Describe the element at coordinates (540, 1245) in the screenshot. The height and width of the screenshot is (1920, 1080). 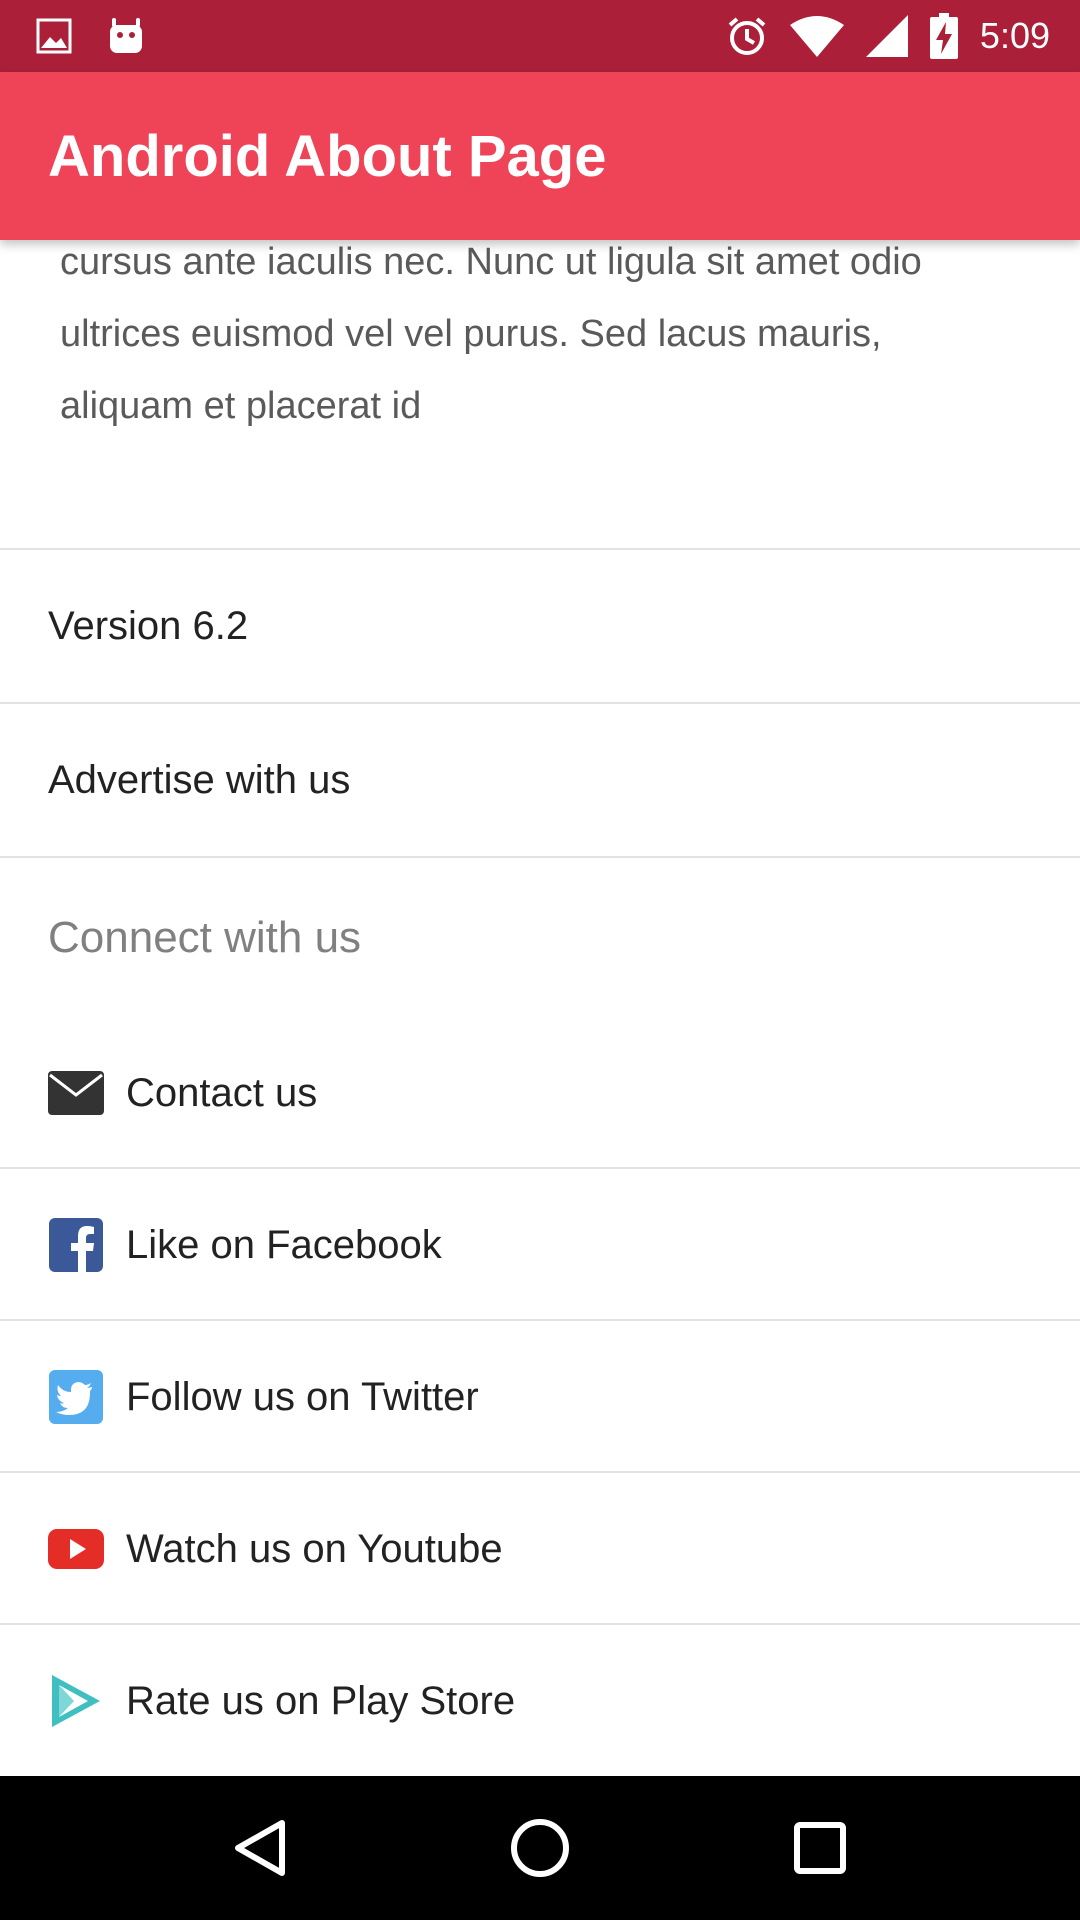
I see `facebook-item: Like on Facebook` at that location.